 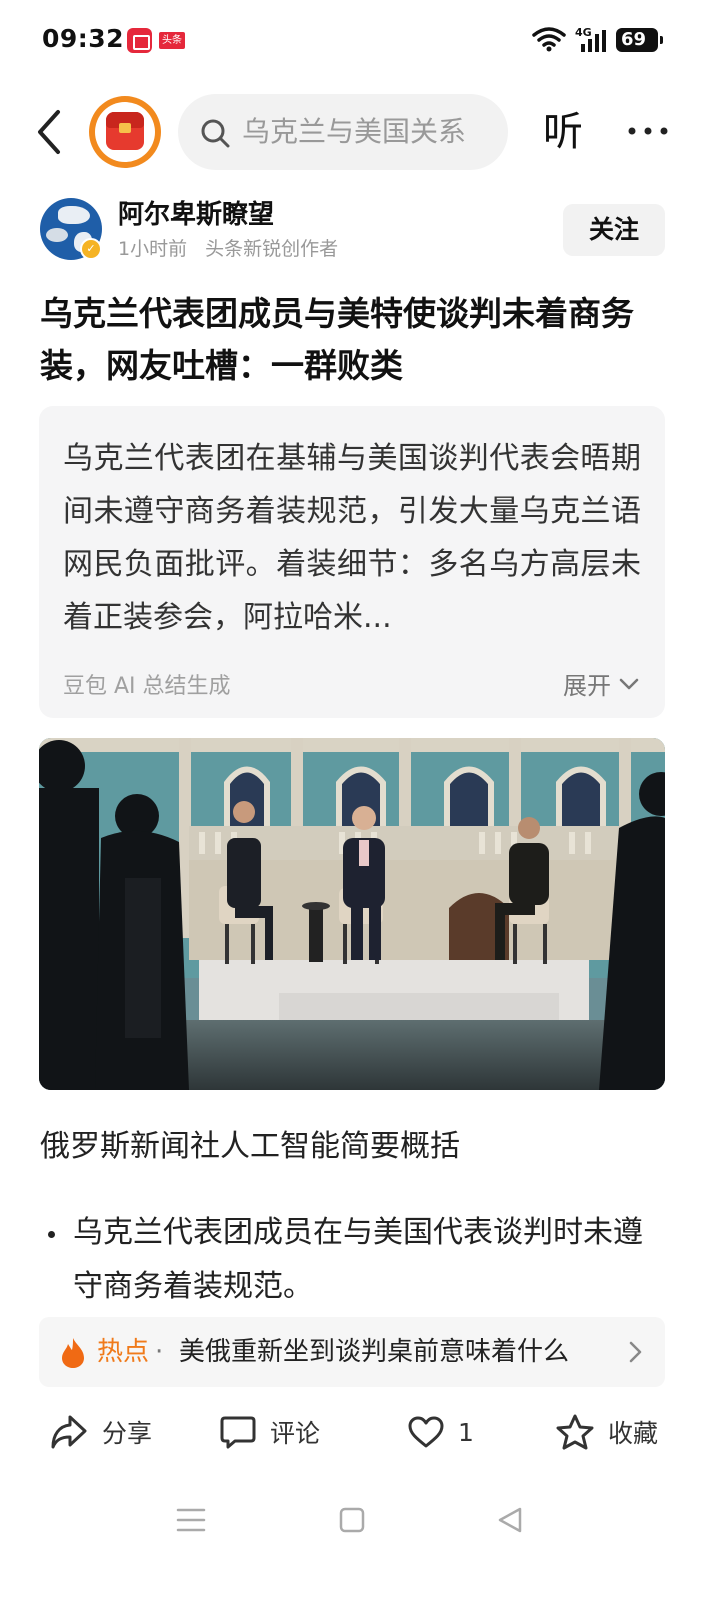 I want to click on battery-indicator: 69, so click(x=639, y=40).